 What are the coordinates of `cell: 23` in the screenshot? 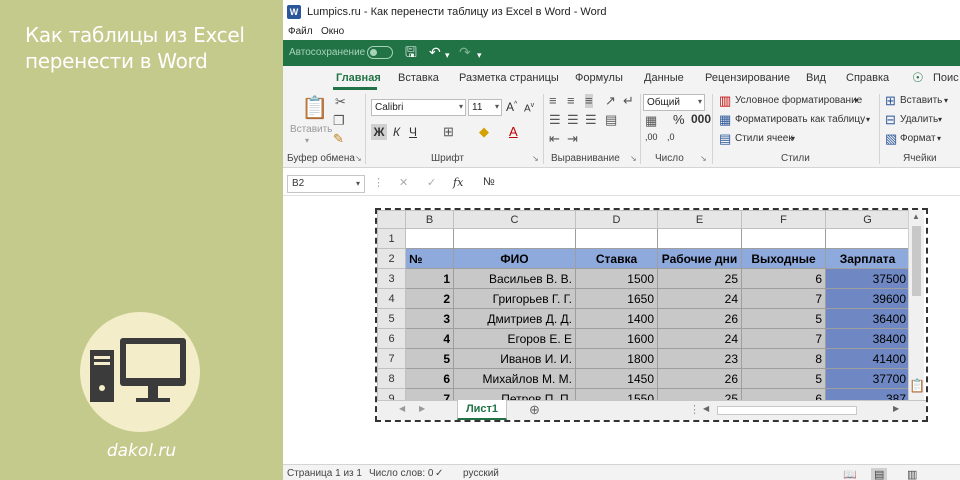 It's located at (699, 358).